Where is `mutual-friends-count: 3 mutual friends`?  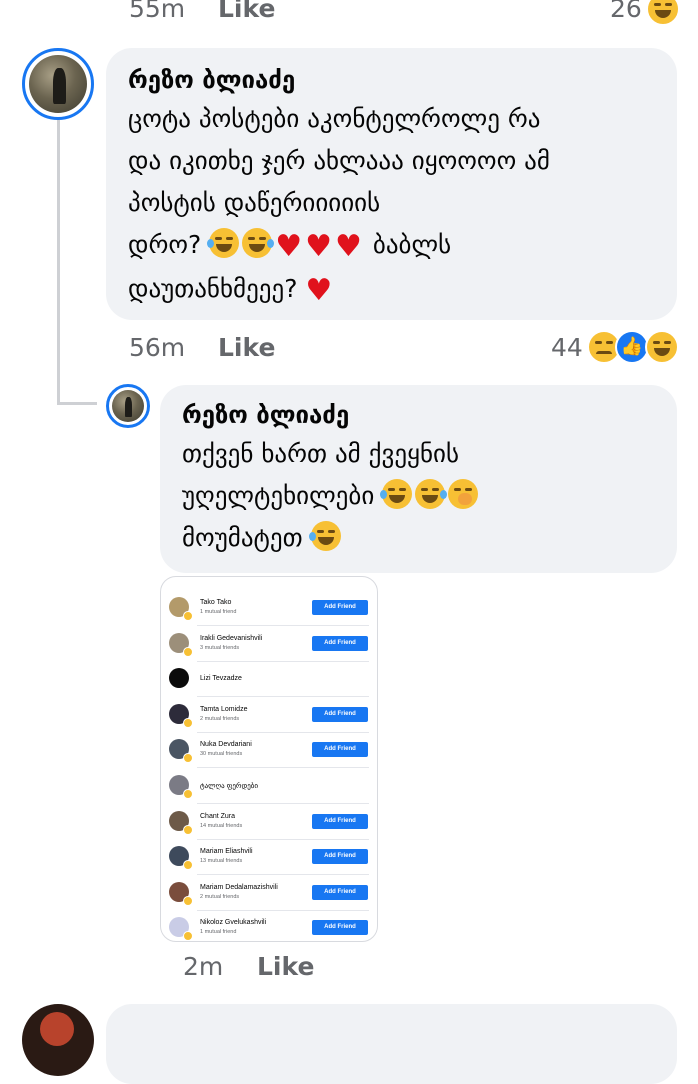 mutual-friends-count: 3 mutual friends is located at coordinates (220, 647).